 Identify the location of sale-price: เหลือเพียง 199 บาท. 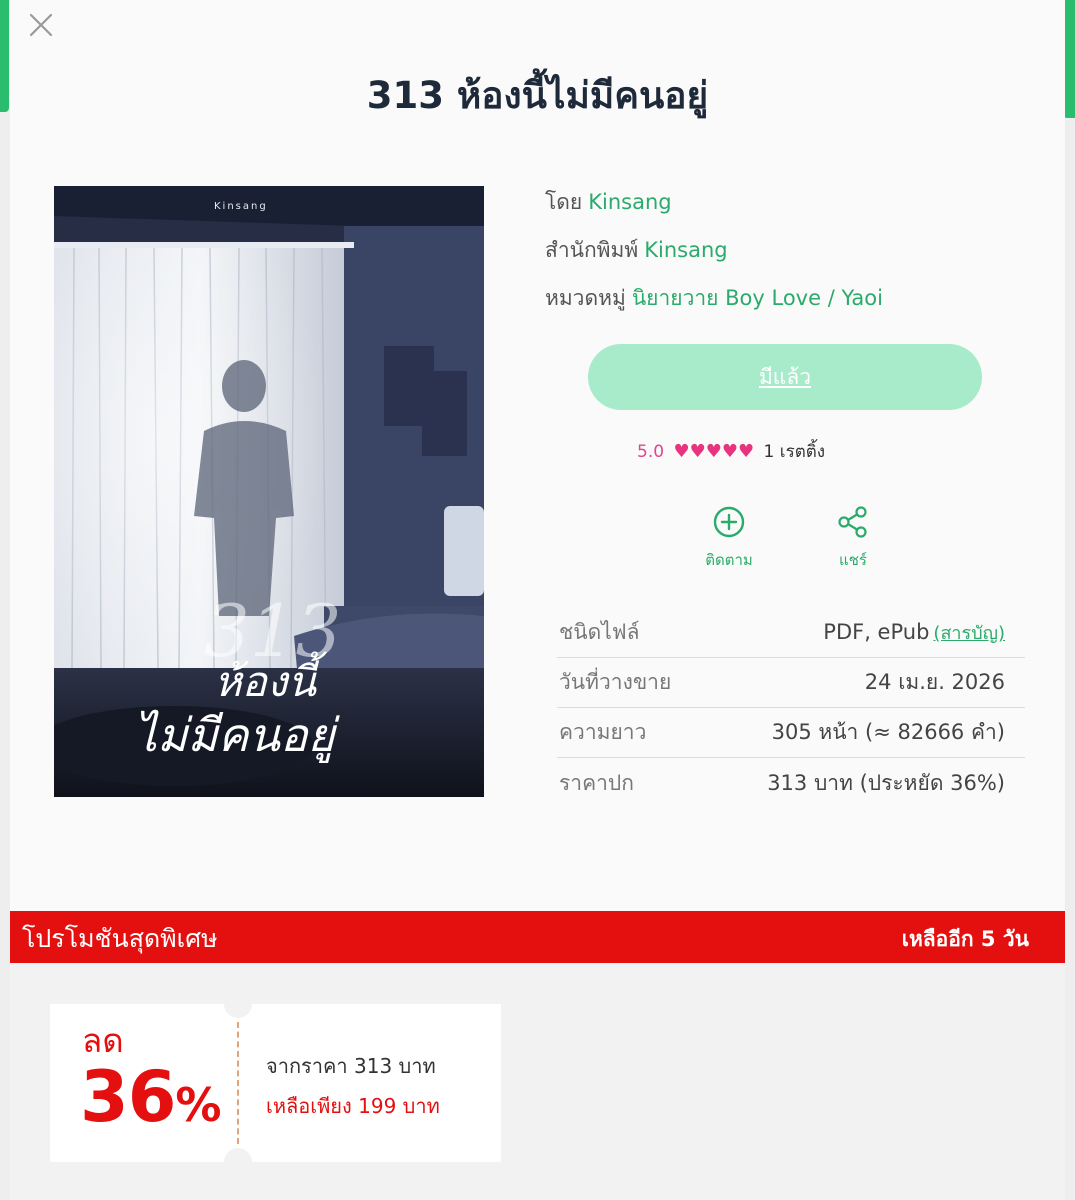
(353, 1106).